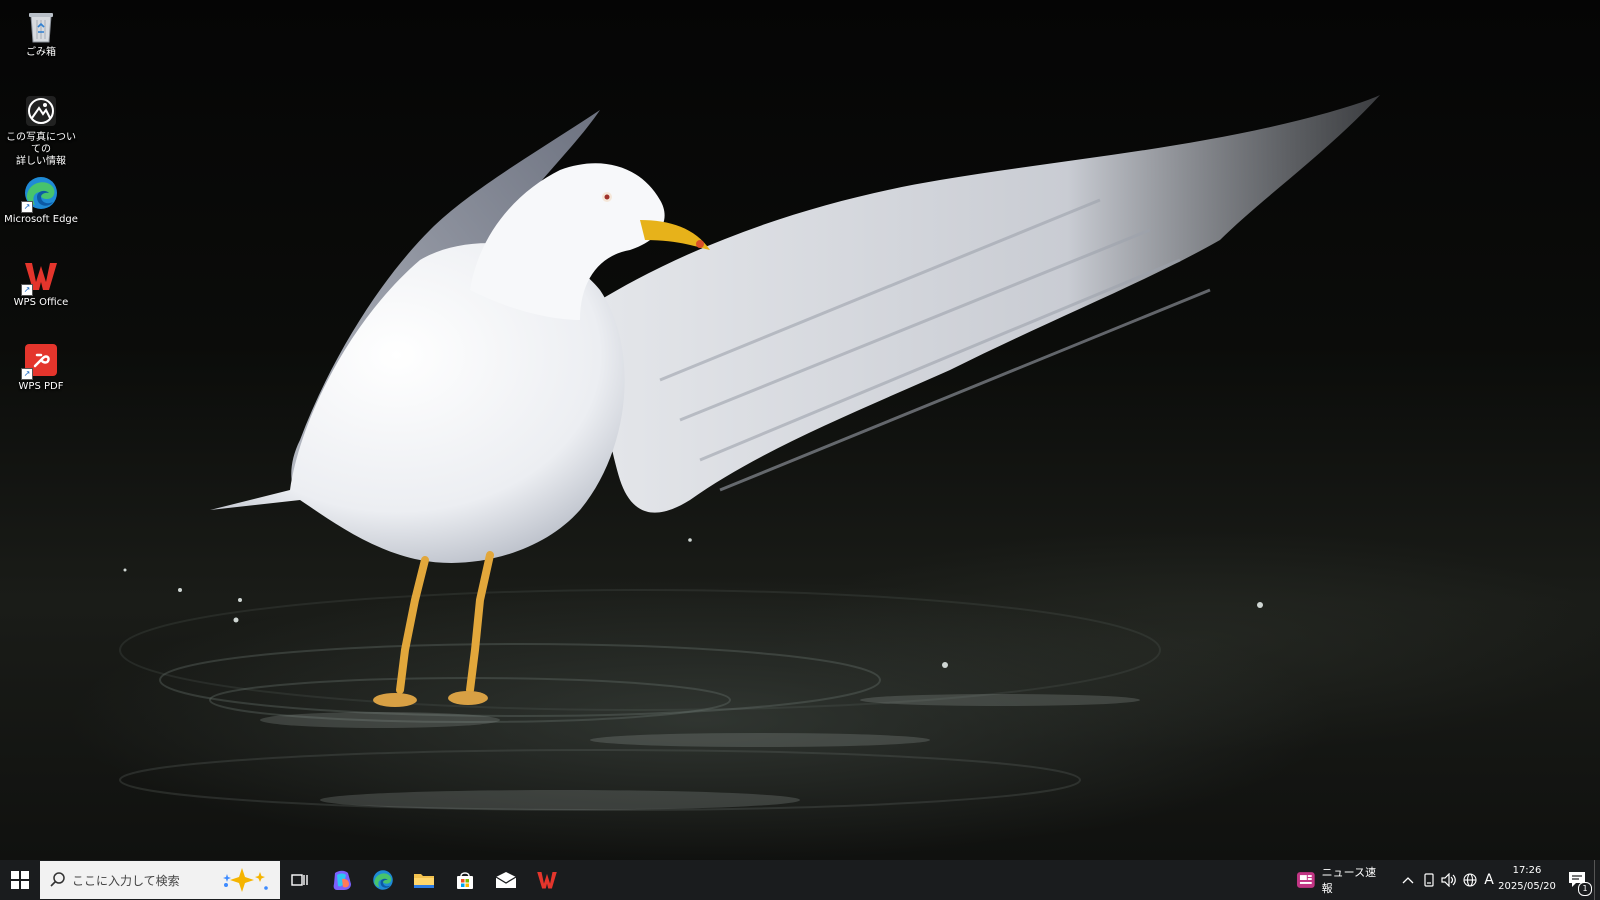 The height and width of the screenshot is (900, 1600). I want to click on wps-office-icon: ↗, so click(40, 277).